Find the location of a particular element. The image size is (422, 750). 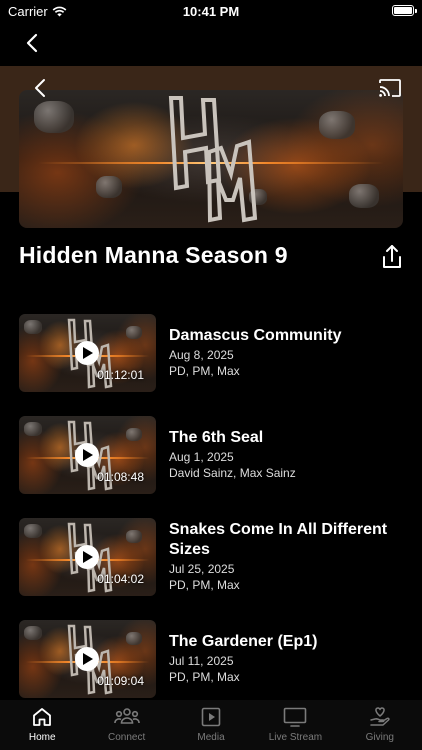

home-icon is located at coordinates (42, 717).